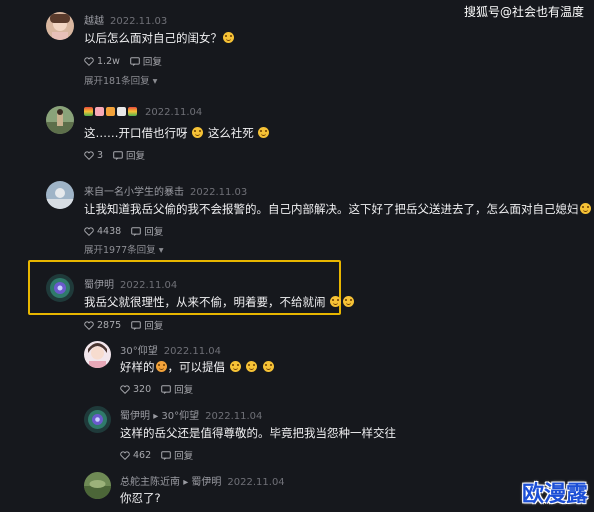  What do you see at coordinates (136, 133) in the screenshot?
I see `comment-text: 这……开口借也行呀` at bounding box center [136, 133].